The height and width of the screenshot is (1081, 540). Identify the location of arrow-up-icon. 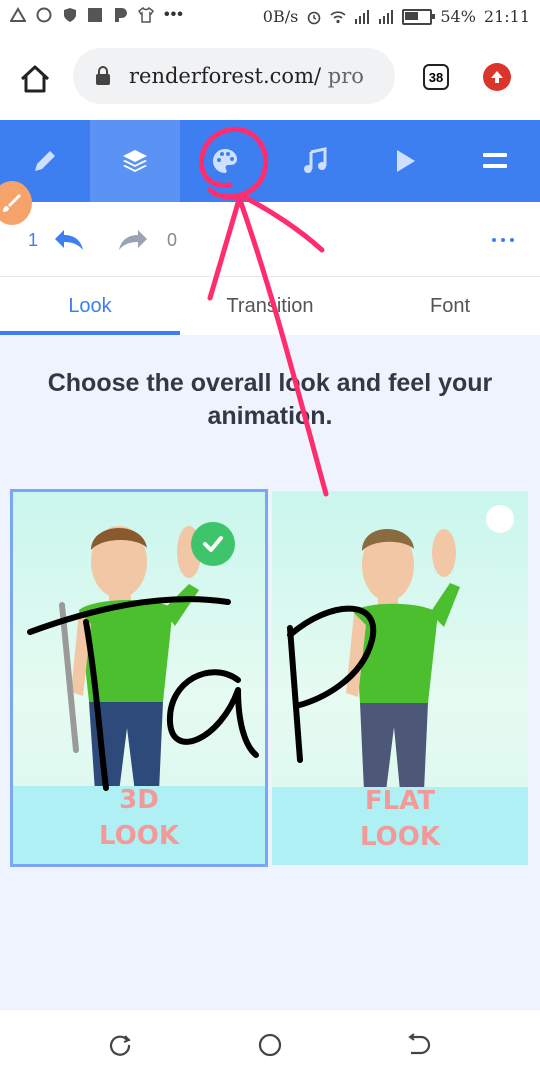
(497, 77).